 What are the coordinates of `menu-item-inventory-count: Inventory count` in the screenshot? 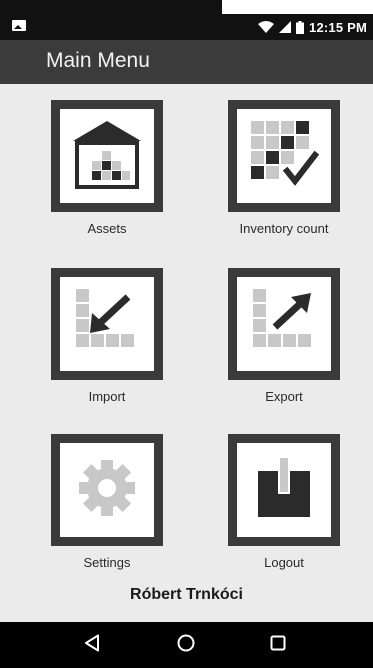 It's located at (284, 168).